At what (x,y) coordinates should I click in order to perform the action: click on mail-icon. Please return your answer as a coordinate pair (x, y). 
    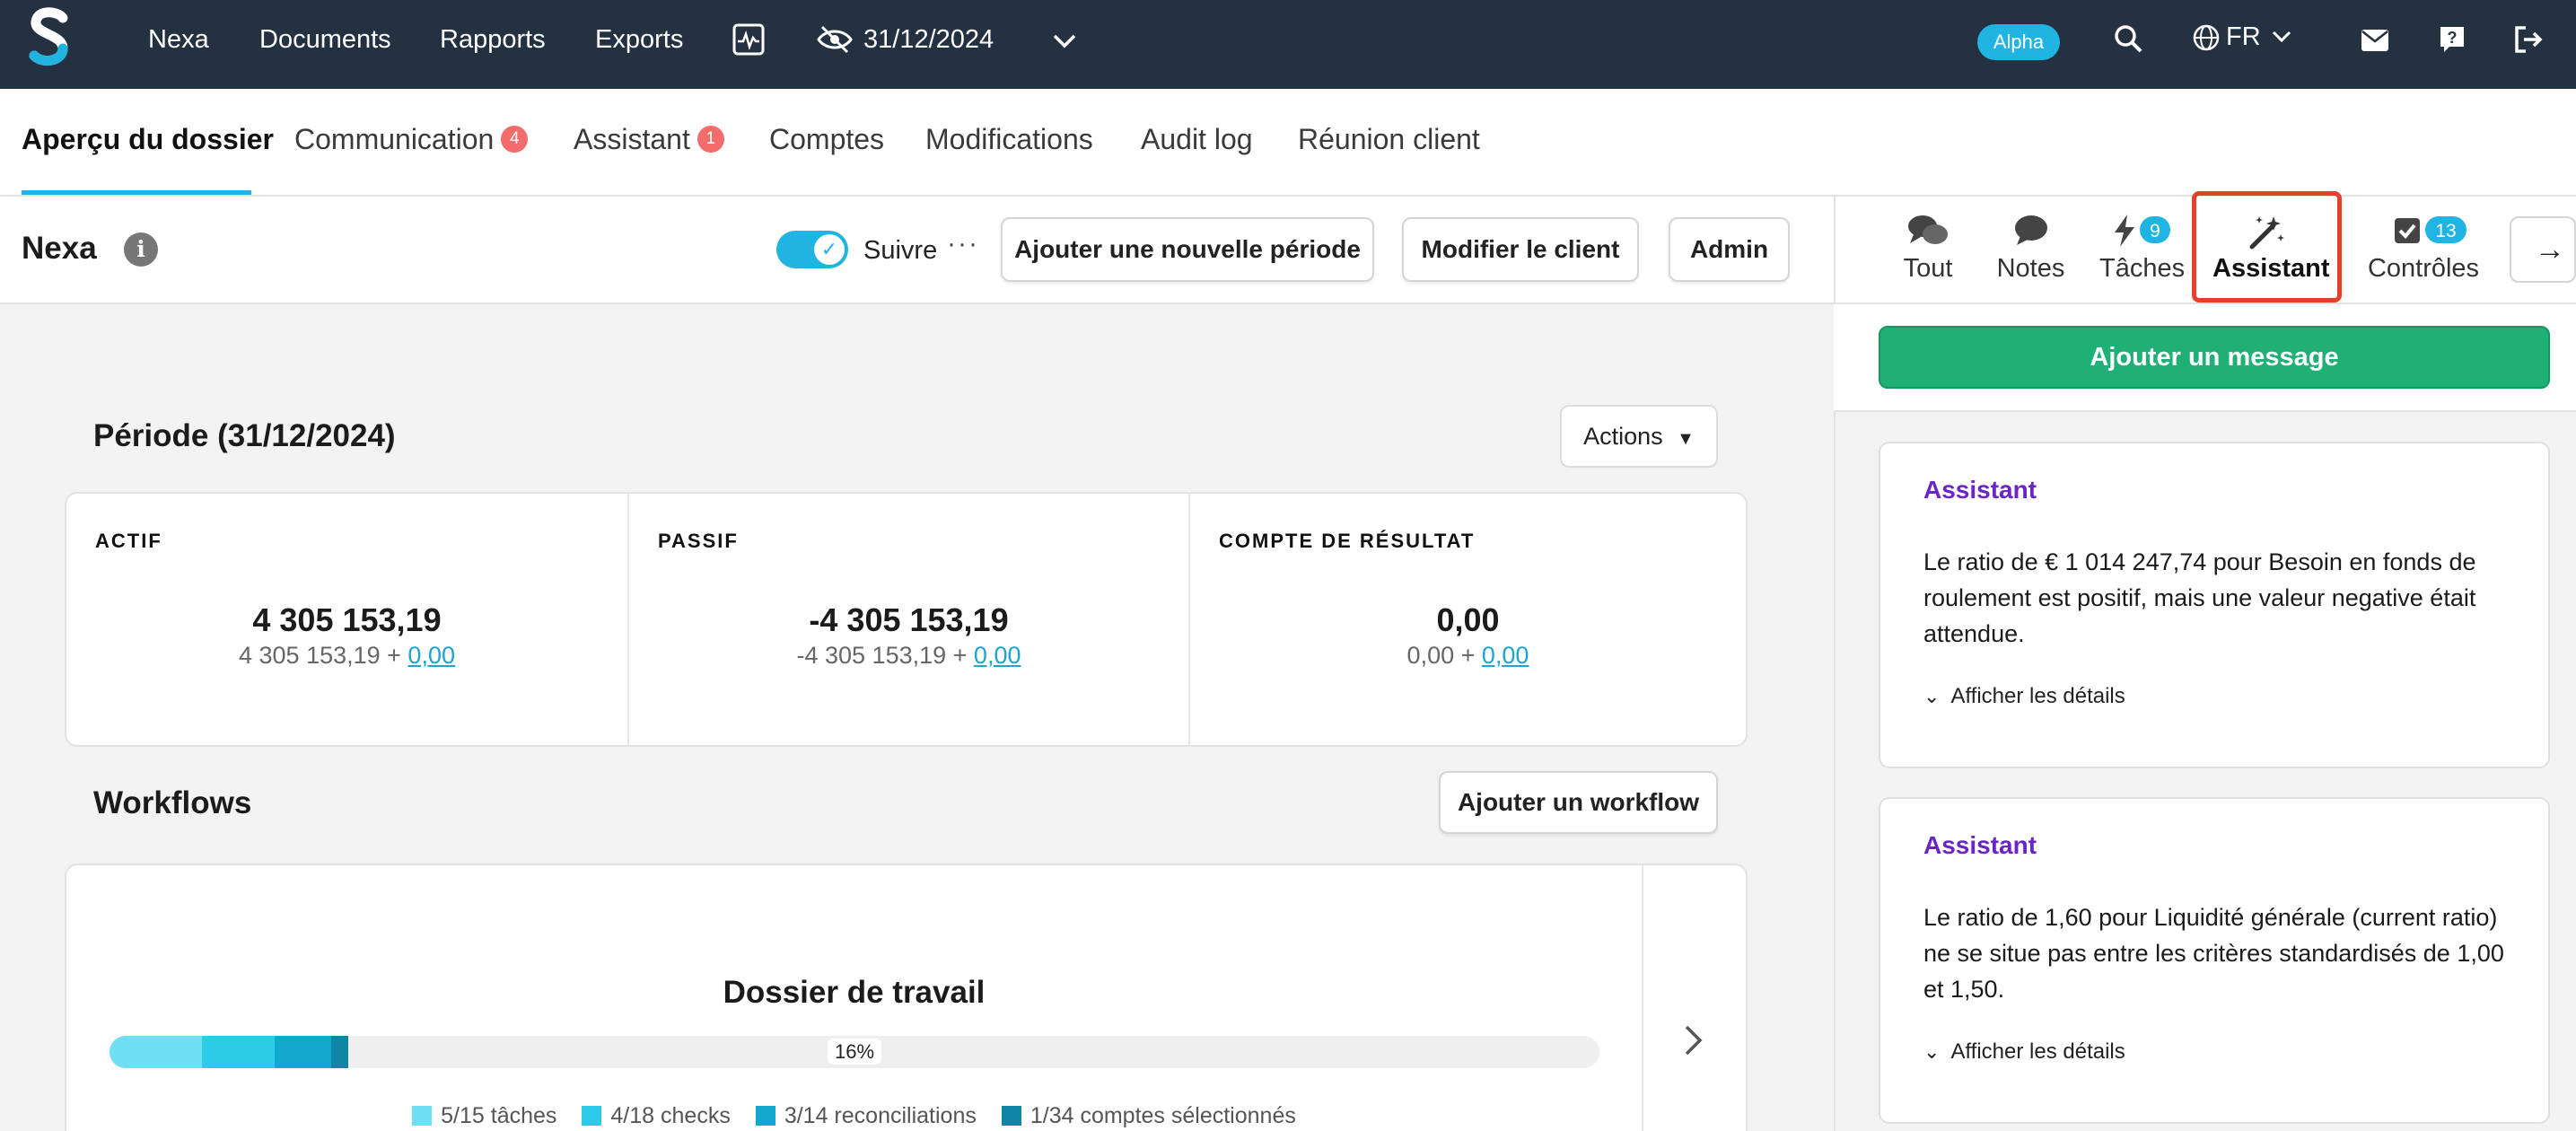
    Looking at the image, I should click on (2375, 40).